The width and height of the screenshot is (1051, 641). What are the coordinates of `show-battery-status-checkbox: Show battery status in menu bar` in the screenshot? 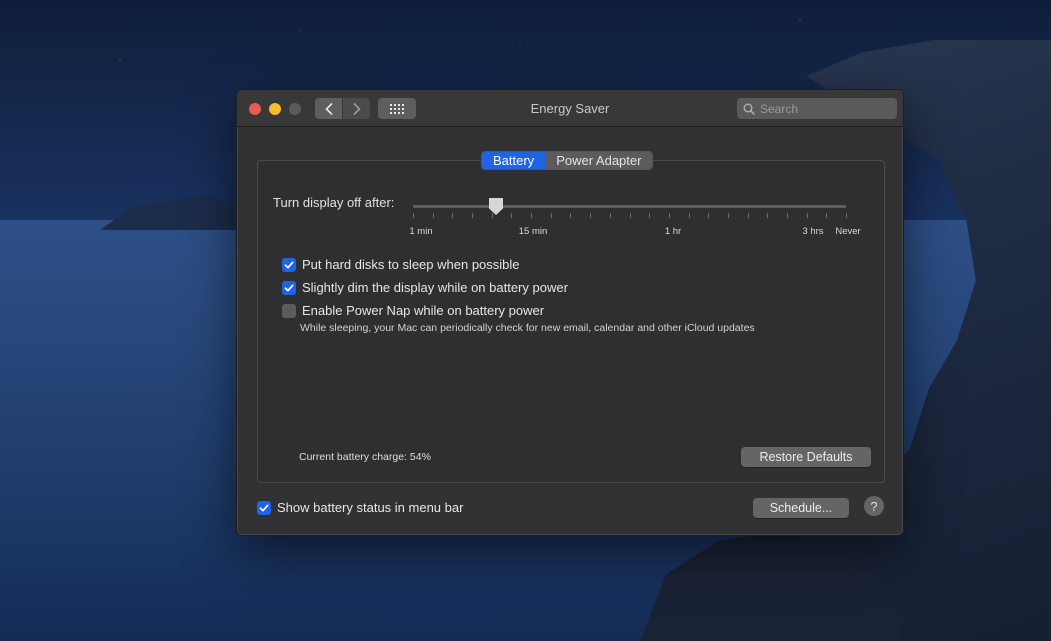 It's located at (360, 507).